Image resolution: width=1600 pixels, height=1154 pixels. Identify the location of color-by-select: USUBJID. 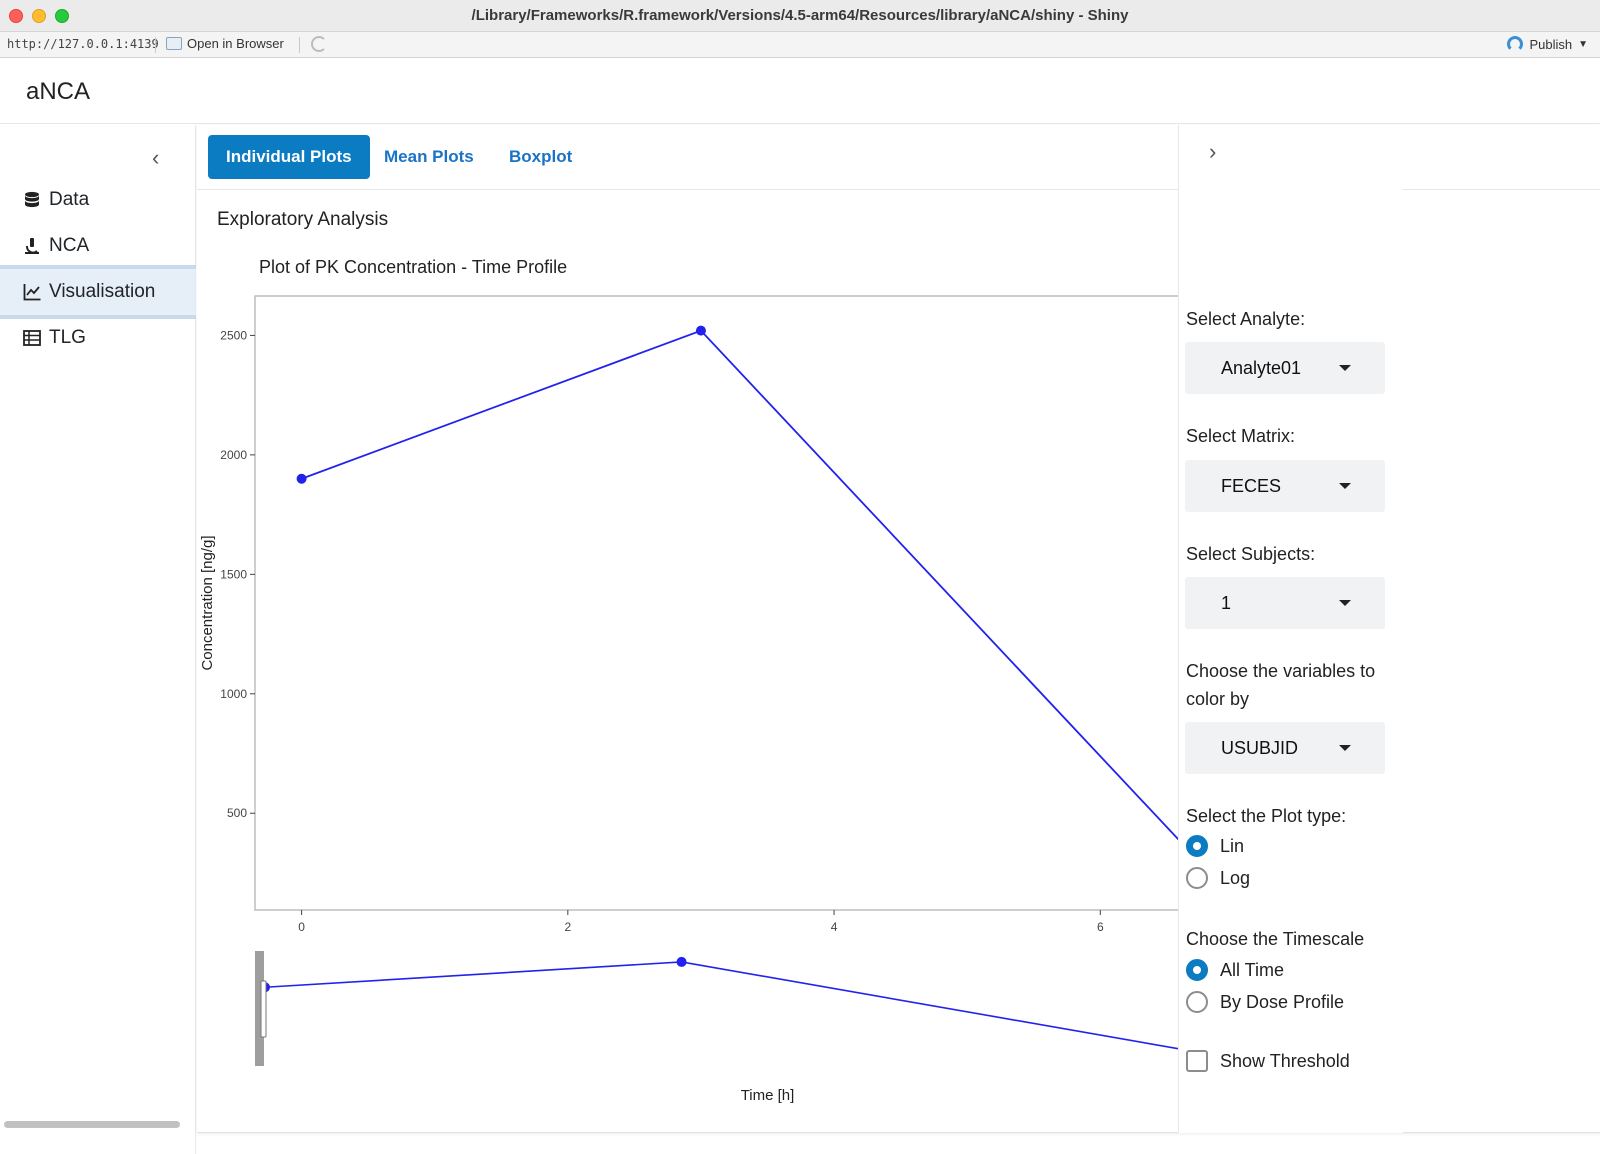
(1285, 748).